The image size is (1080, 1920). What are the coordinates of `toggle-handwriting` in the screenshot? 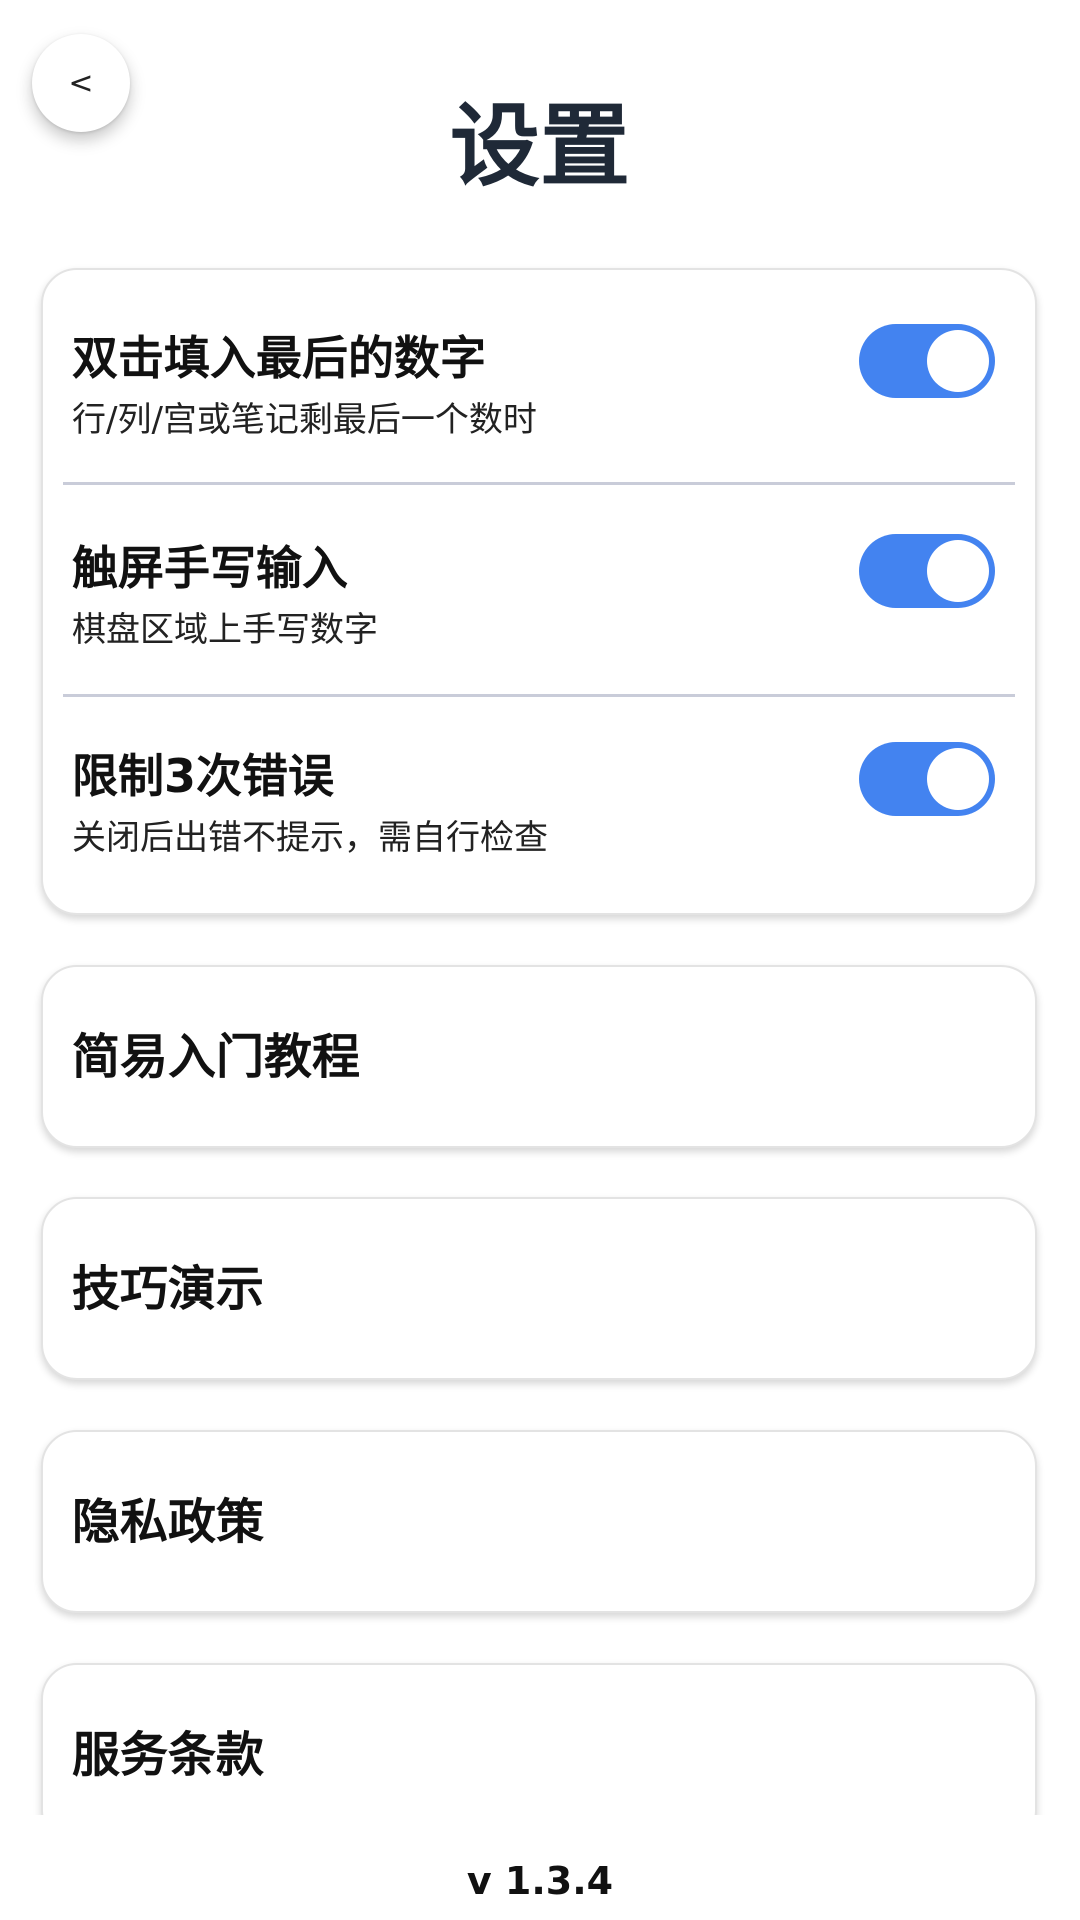 It's located at (927, 571).